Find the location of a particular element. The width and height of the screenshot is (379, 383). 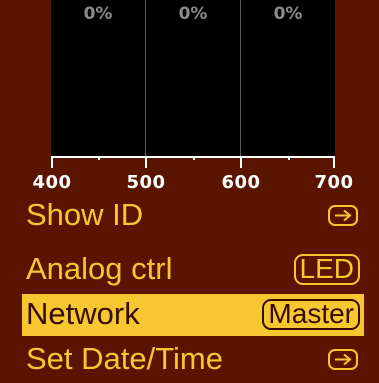

menu-item-show-id: Show ID is located at coordinates (193, 216).